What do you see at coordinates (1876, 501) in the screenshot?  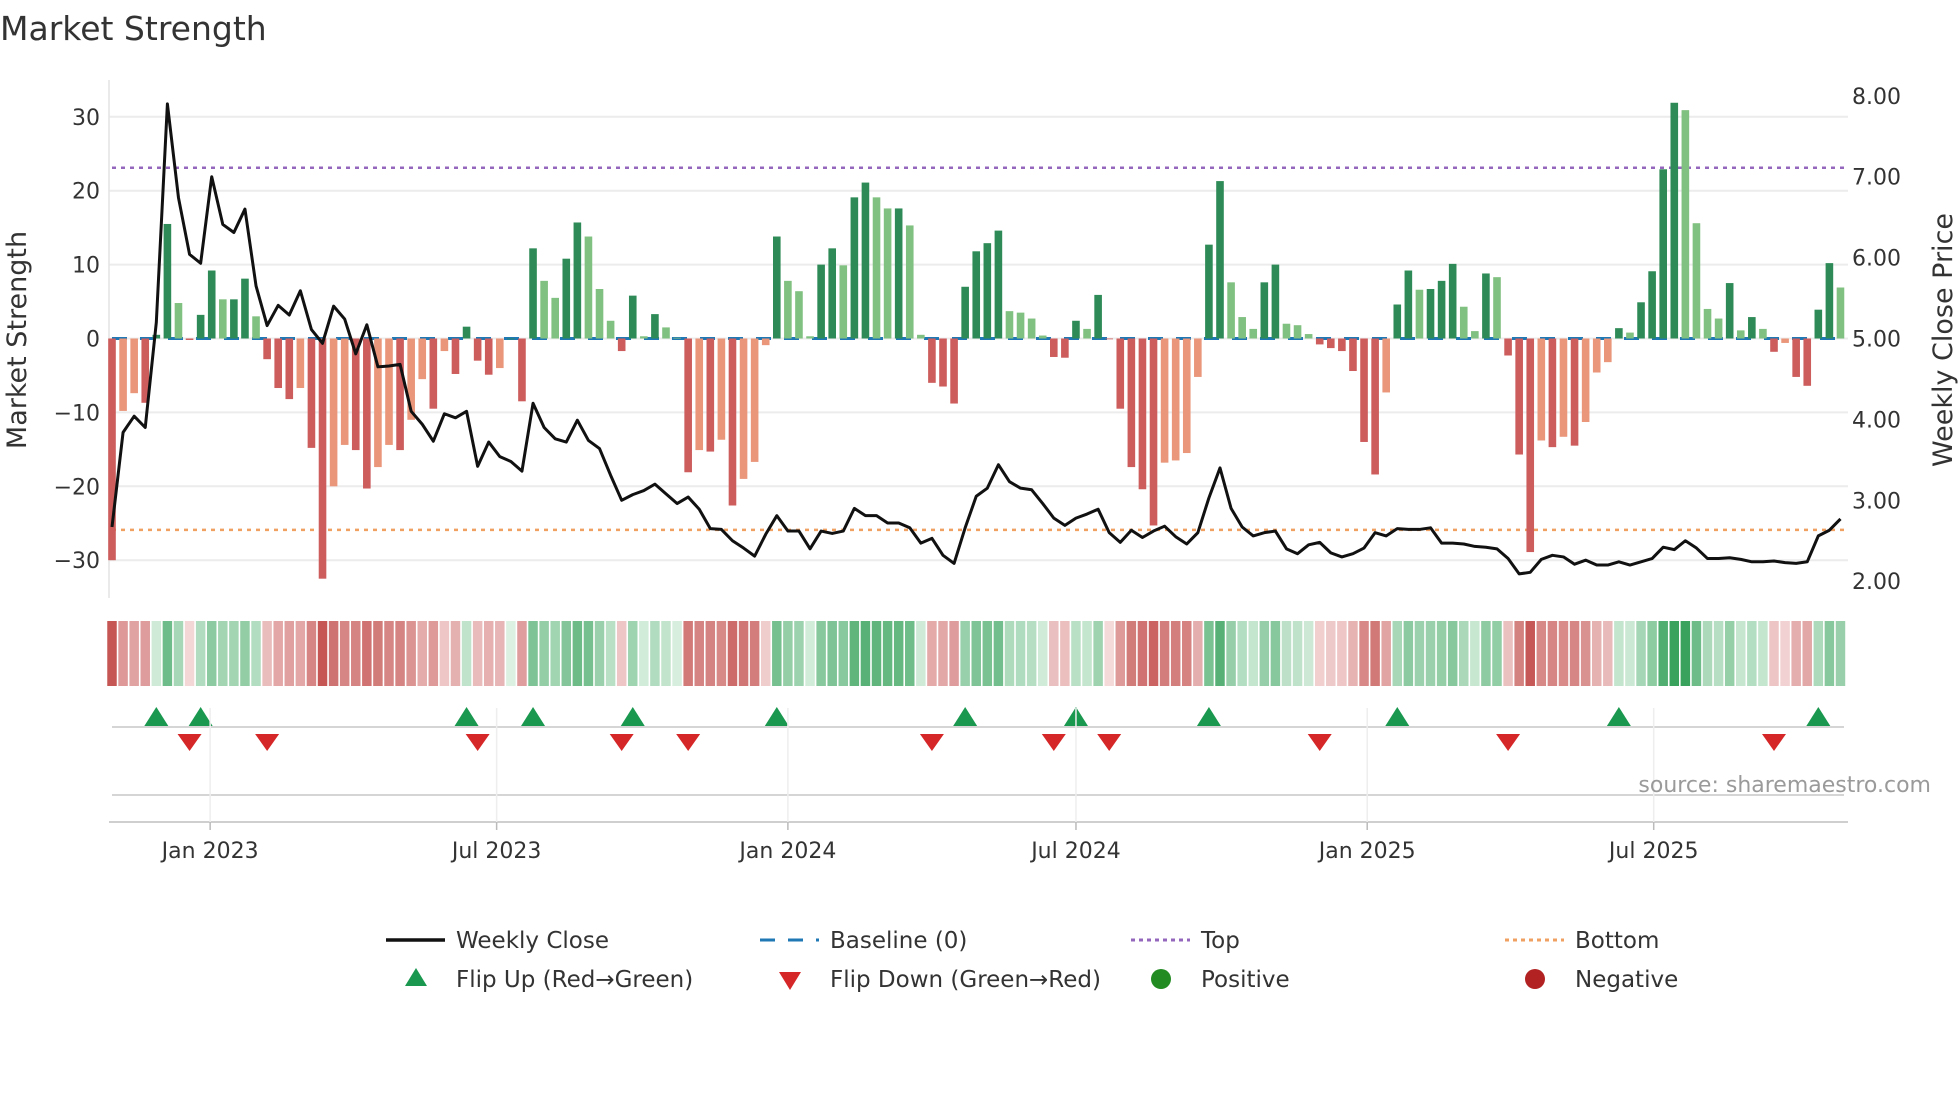 I see `y2-tick-label: 3.00` at bounding box center [1876, 501].